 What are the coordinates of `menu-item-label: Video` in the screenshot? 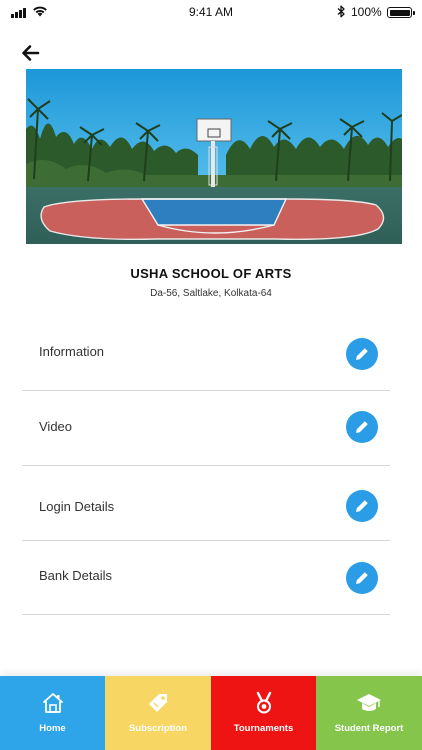 It's located at (56, 426).